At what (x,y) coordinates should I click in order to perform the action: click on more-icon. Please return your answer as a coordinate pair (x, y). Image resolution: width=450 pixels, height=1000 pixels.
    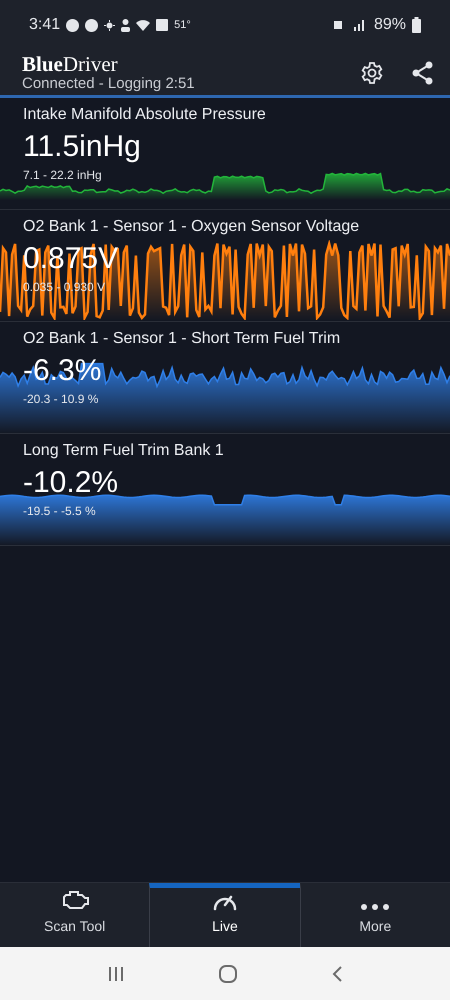
    Looking at the image, I should click on (375, 907).